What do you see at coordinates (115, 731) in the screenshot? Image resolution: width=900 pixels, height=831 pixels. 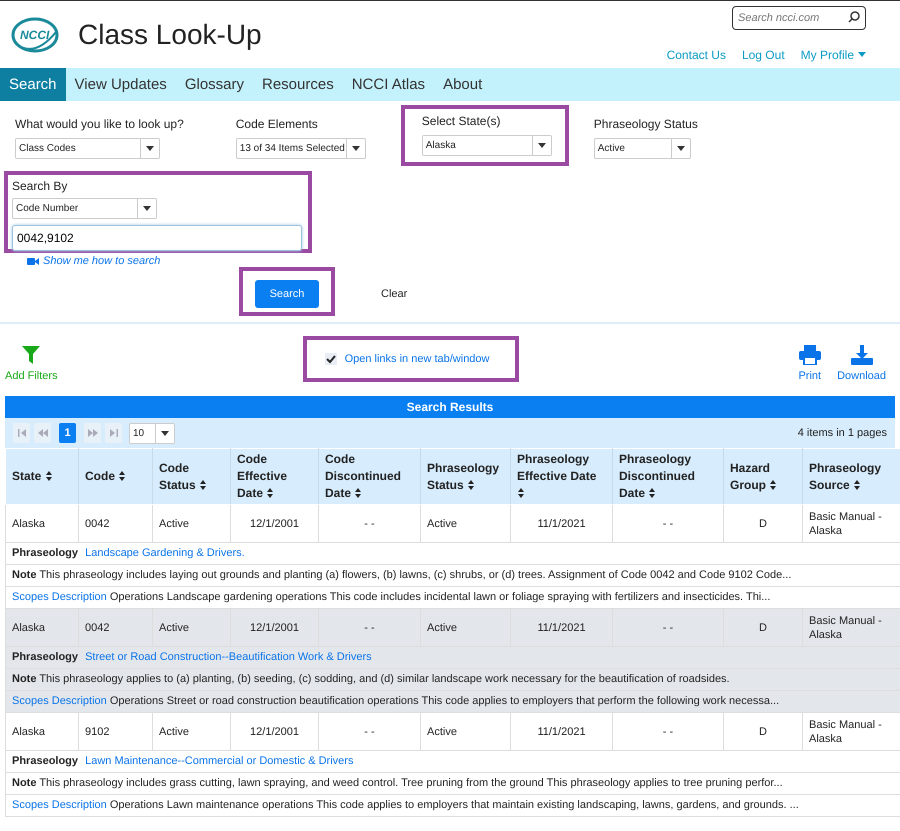 I see `table-cell: 9102` at bounding box center [115, 731].